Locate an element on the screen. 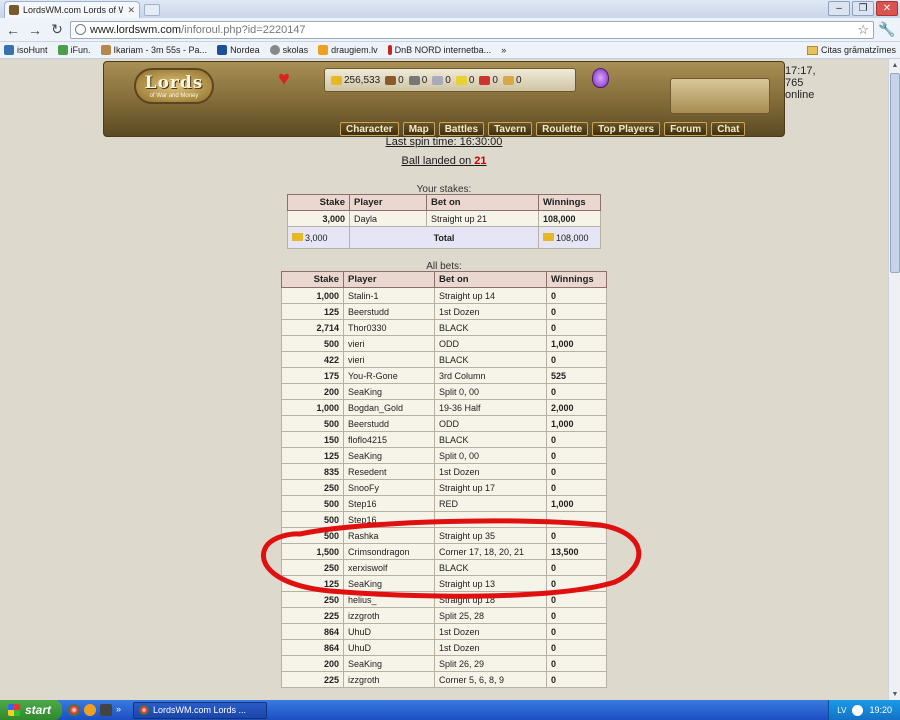 This screenshot has height=720, width=900. messenger-icon is located at coordinates (90, 710).